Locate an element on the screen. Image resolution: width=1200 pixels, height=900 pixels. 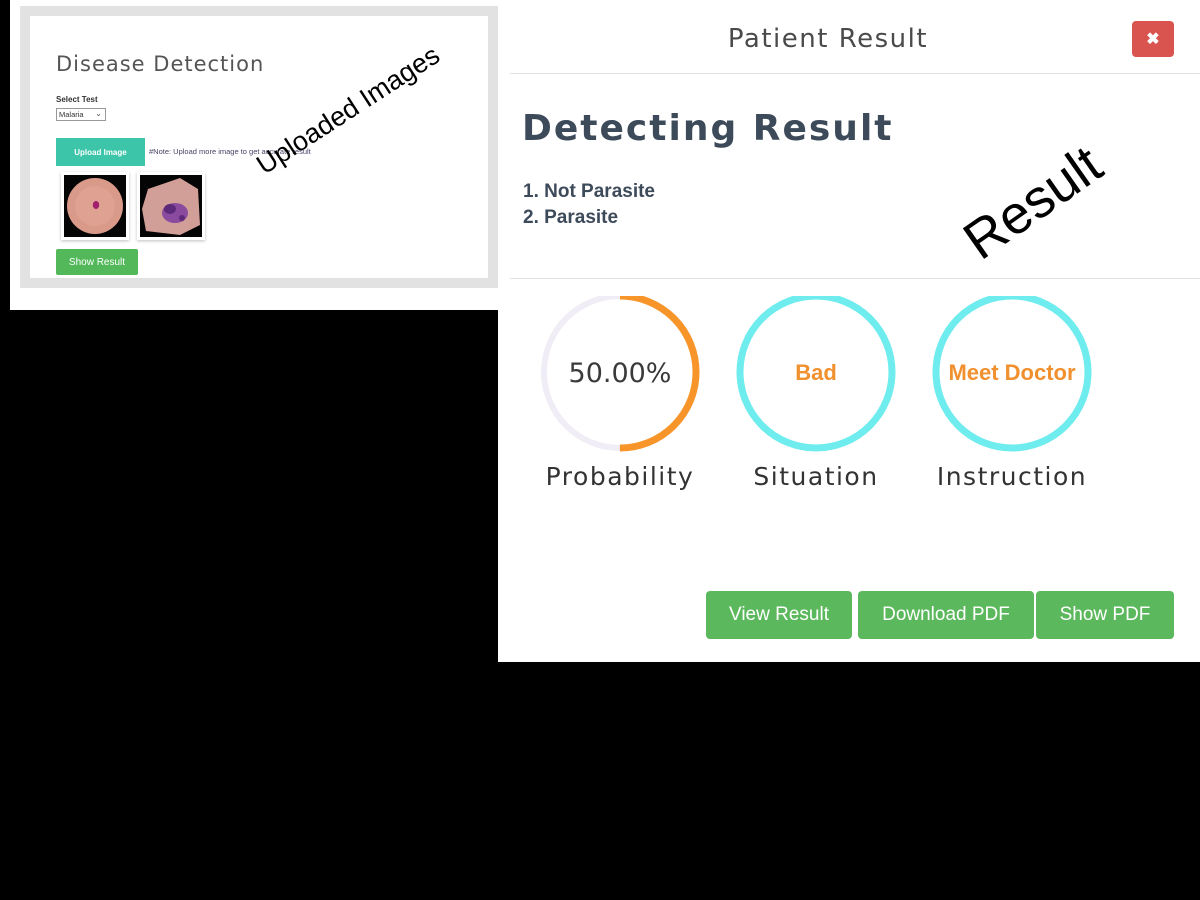
result-annotation: Result is located at coordinates (1033, 203).